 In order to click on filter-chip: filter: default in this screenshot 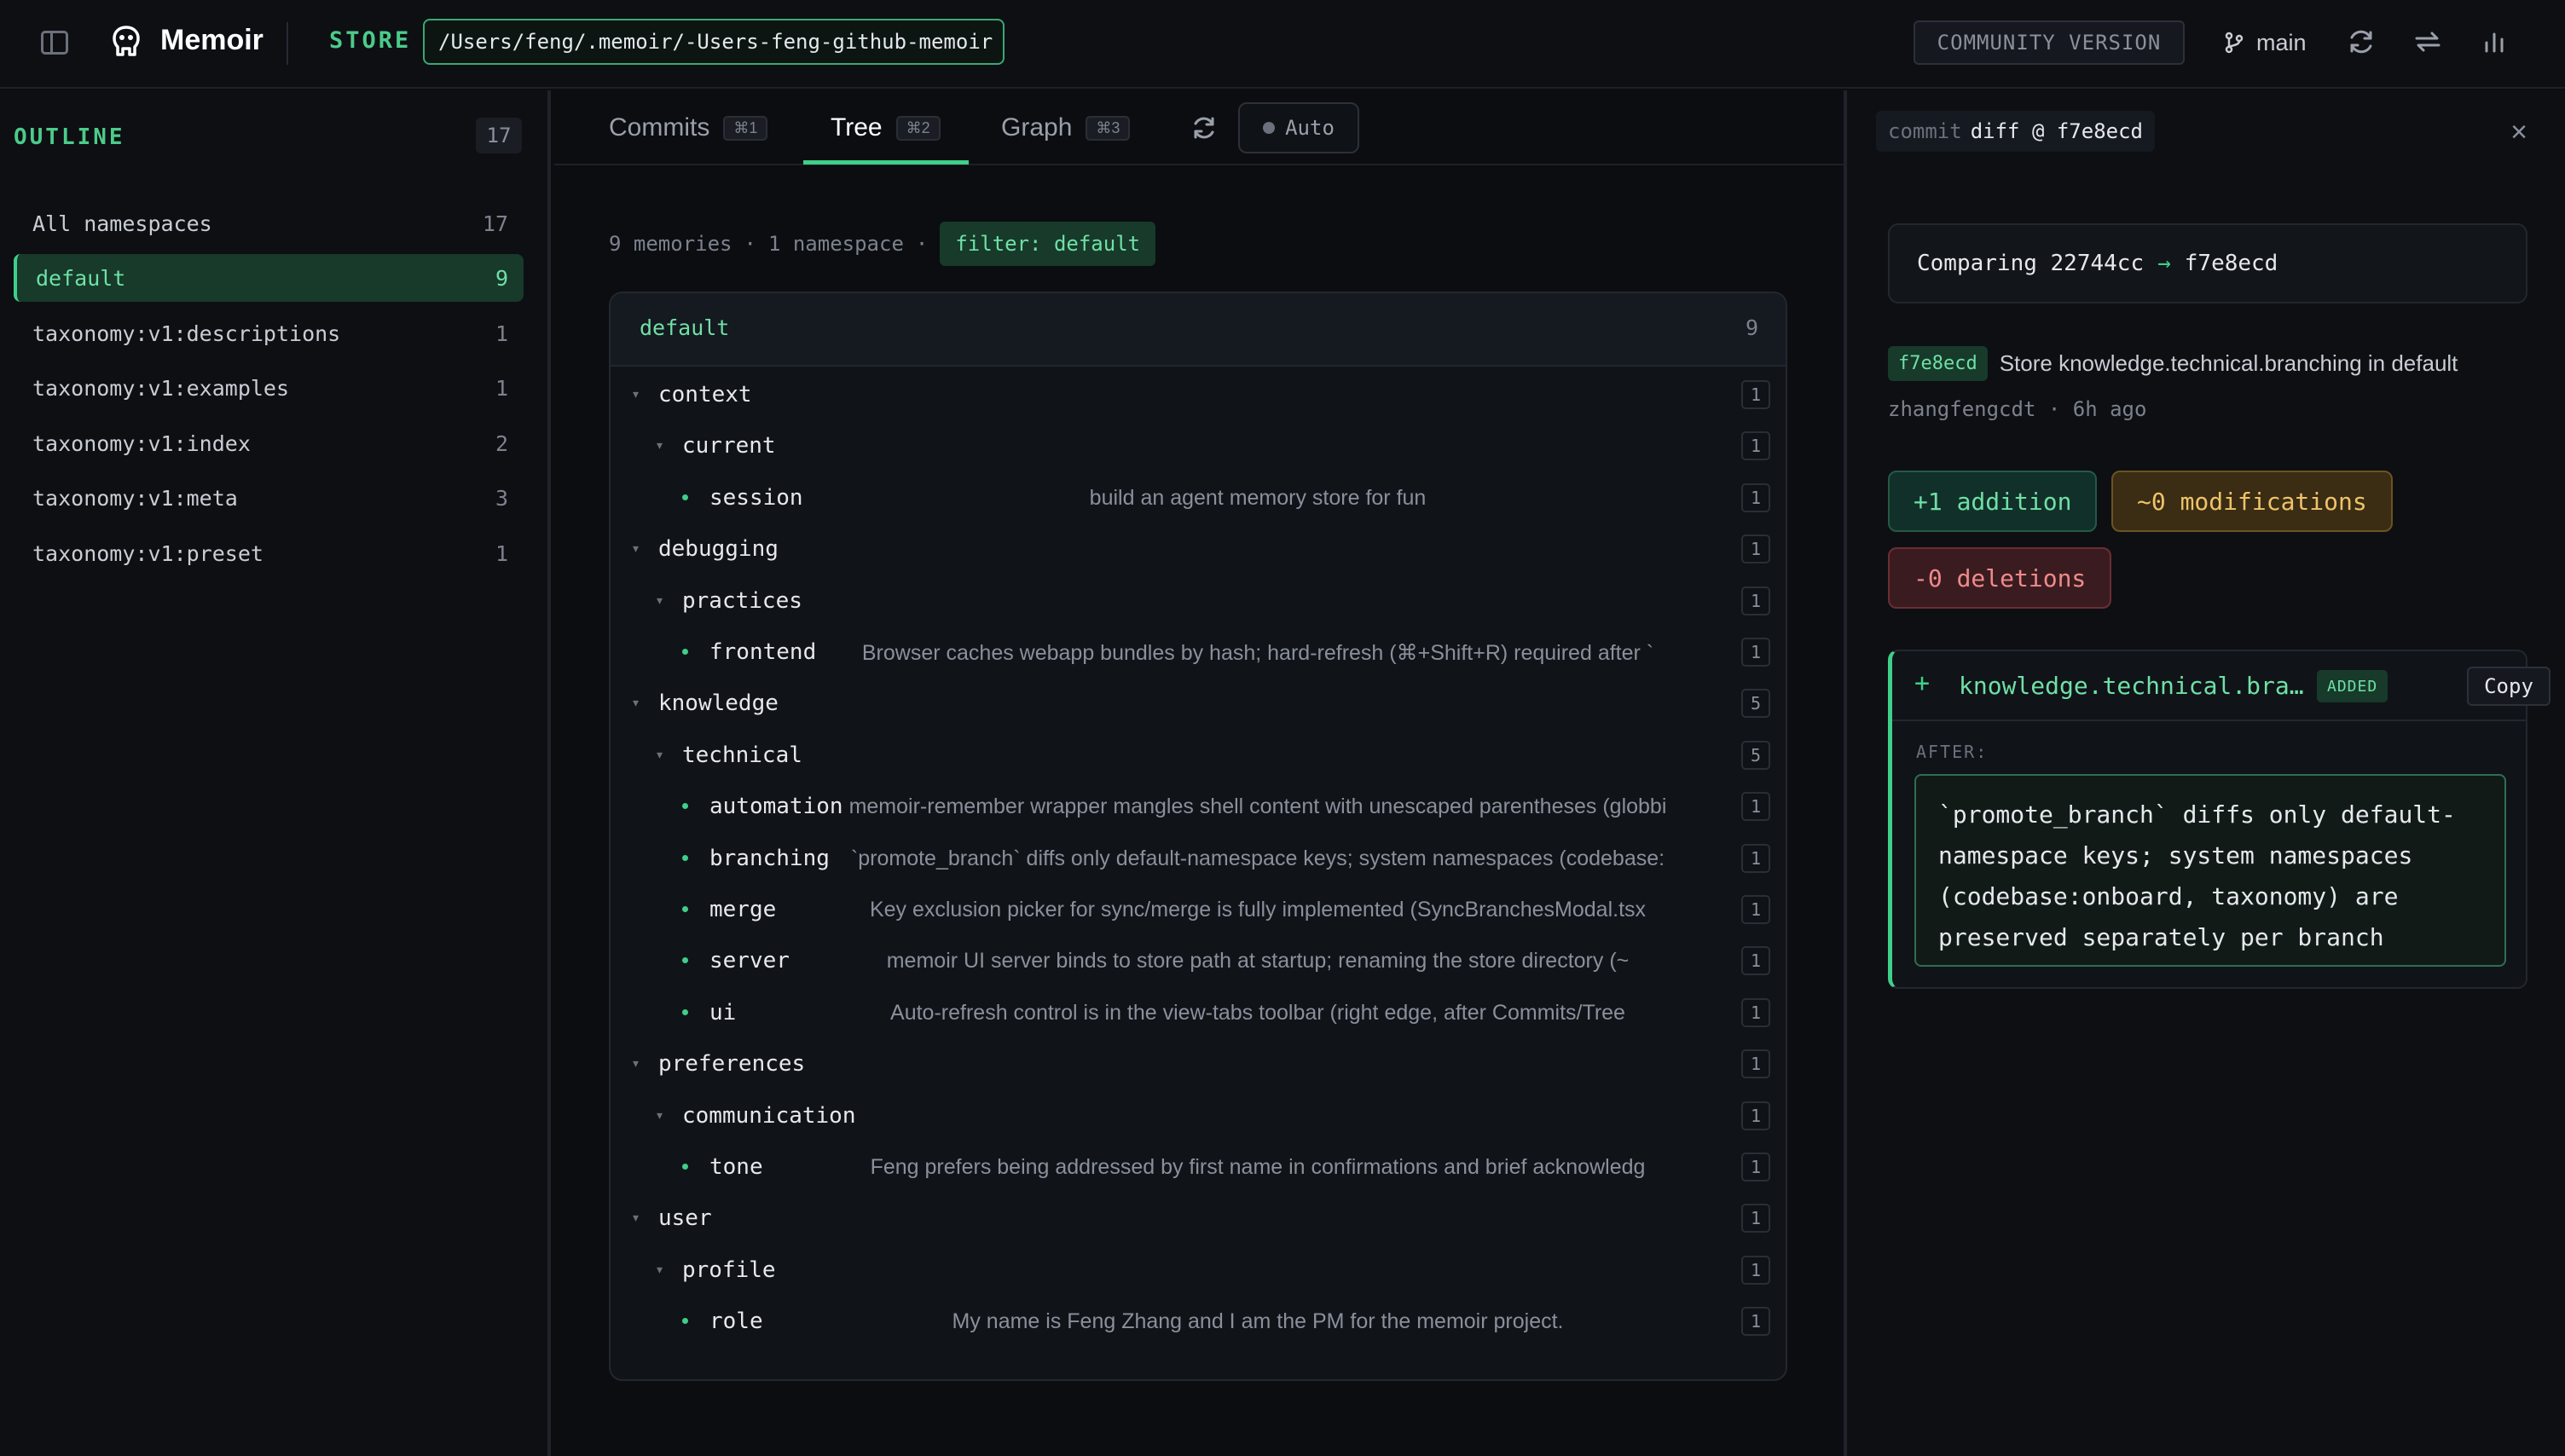, I will do `click(1048, 244)`.